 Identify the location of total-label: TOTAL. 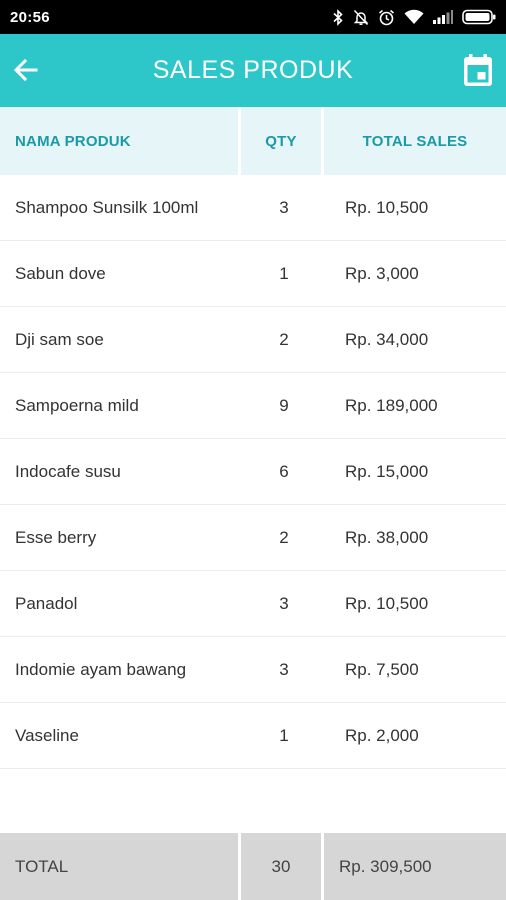
(119, 866).